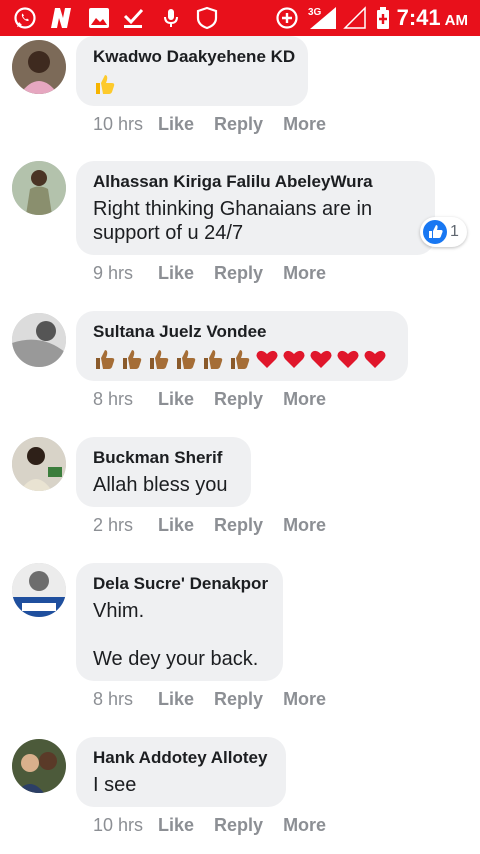 Image resolution: width=480 pixels, height=854 pixels. I want to click on comment-time: 2 hrs, so click(125, 525).